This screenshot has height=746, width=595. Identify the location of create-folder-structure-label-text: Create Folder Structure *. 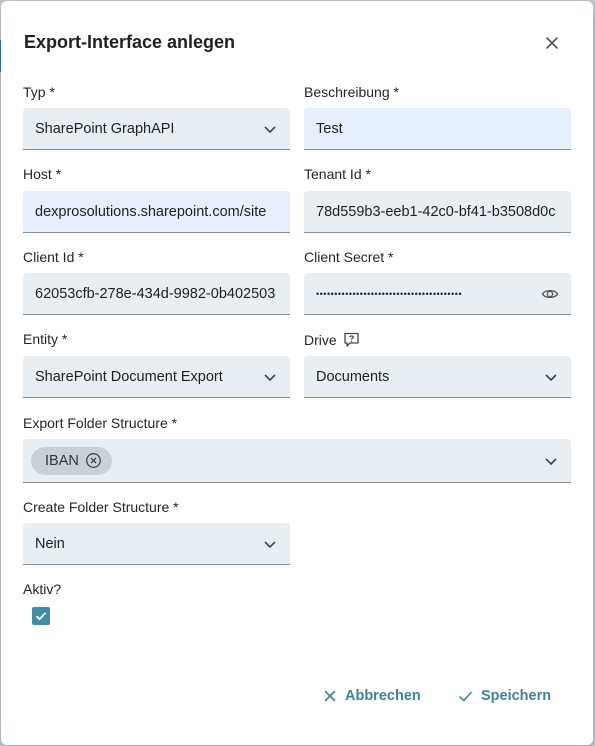
(101, 507).